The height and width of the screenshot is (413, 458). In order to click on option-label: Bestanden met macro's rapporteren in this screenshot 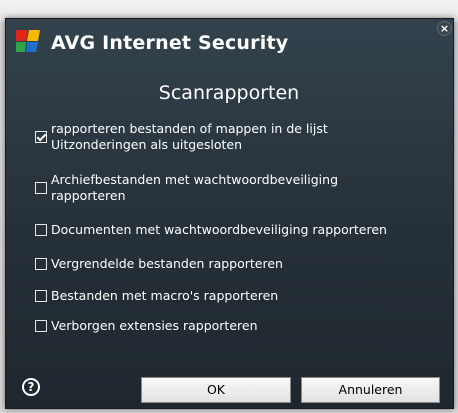, I will do `click(165, 295)`.